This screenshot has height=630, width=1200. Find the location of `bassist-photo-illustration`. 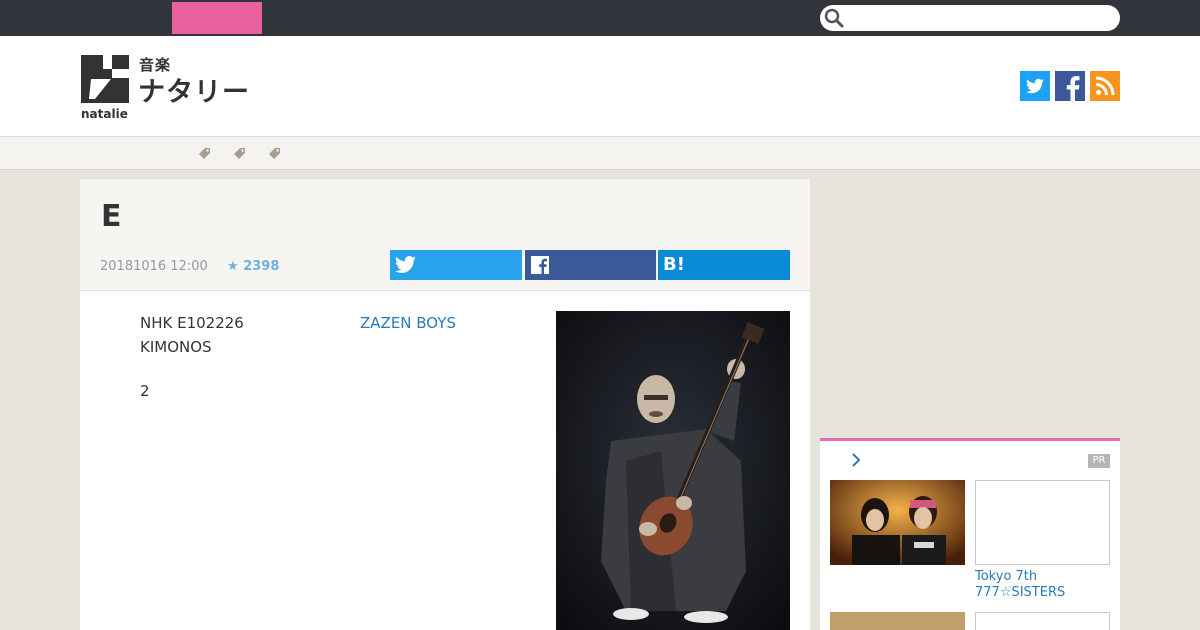

bassist-photo-illustration is located at coordinates (673, 470).